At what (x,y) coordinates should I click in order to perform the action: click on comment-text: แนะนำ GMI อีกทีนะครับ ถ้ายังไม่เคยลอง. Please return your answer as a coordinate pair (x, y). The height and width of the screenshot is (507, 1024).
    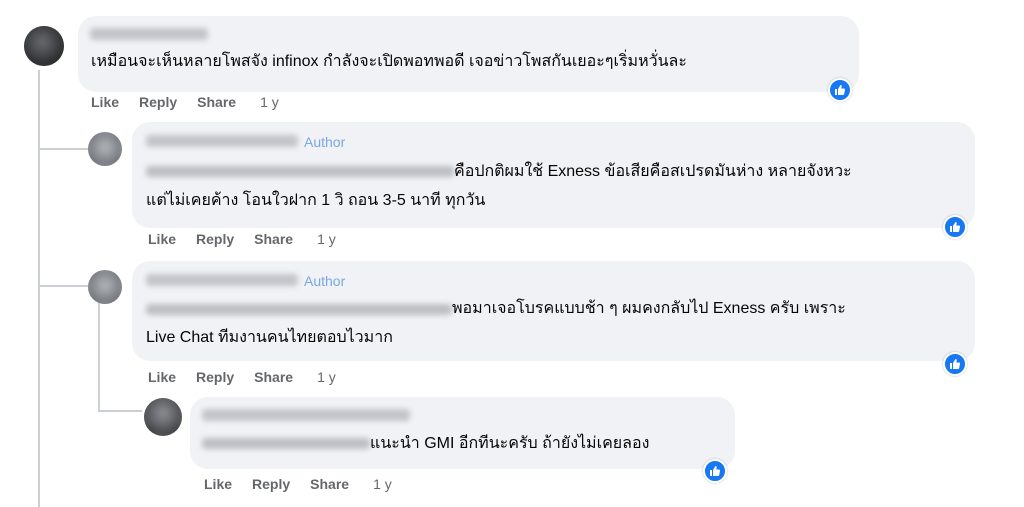
    Looking at the image, I should click on (510, 443).